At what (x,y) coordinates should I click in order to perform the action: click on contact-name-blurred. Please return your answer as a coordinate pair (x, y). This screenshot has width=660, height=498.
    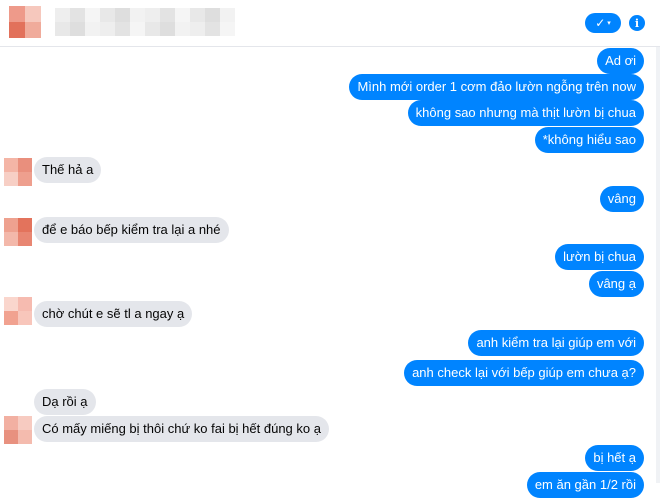
    Looking at the image, I should click on (145, 22).